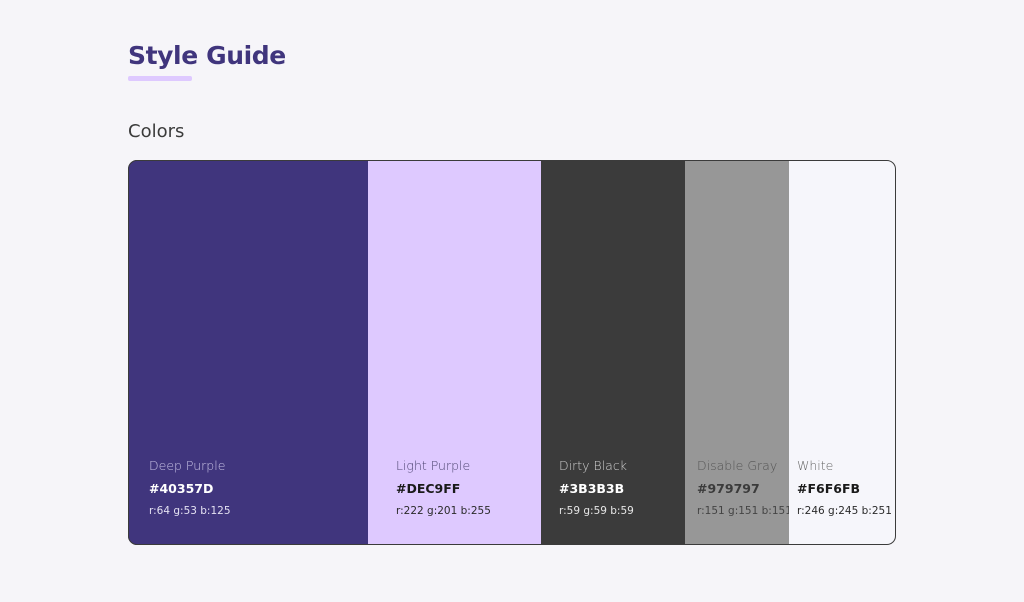 The height and width of the screenshot is (602, 1024). I want to click on swatch-info: Disable Gray #979797 r:151 g:151 b:151, so click(744, 488).